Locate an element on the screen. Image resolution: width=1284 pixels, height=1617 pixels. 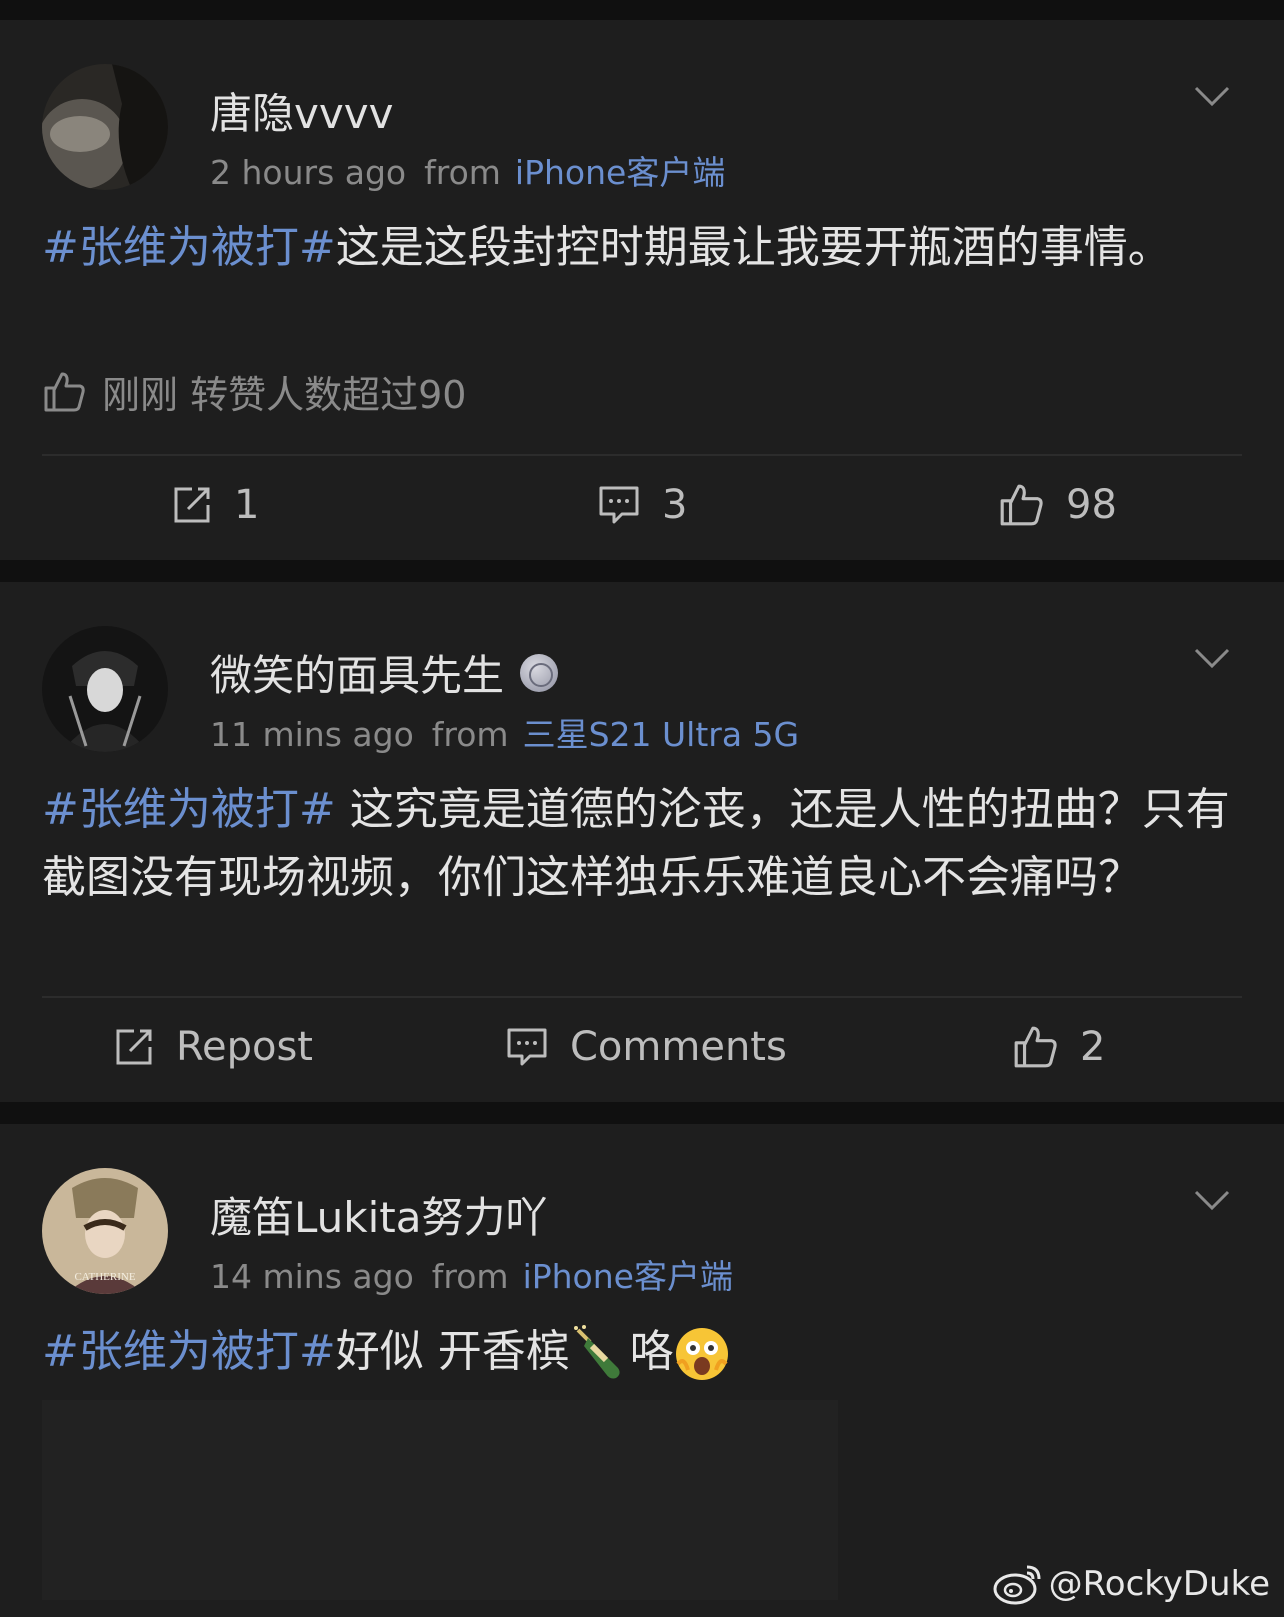
username: 唐隐vvvv is located at coordinates (301, 110).